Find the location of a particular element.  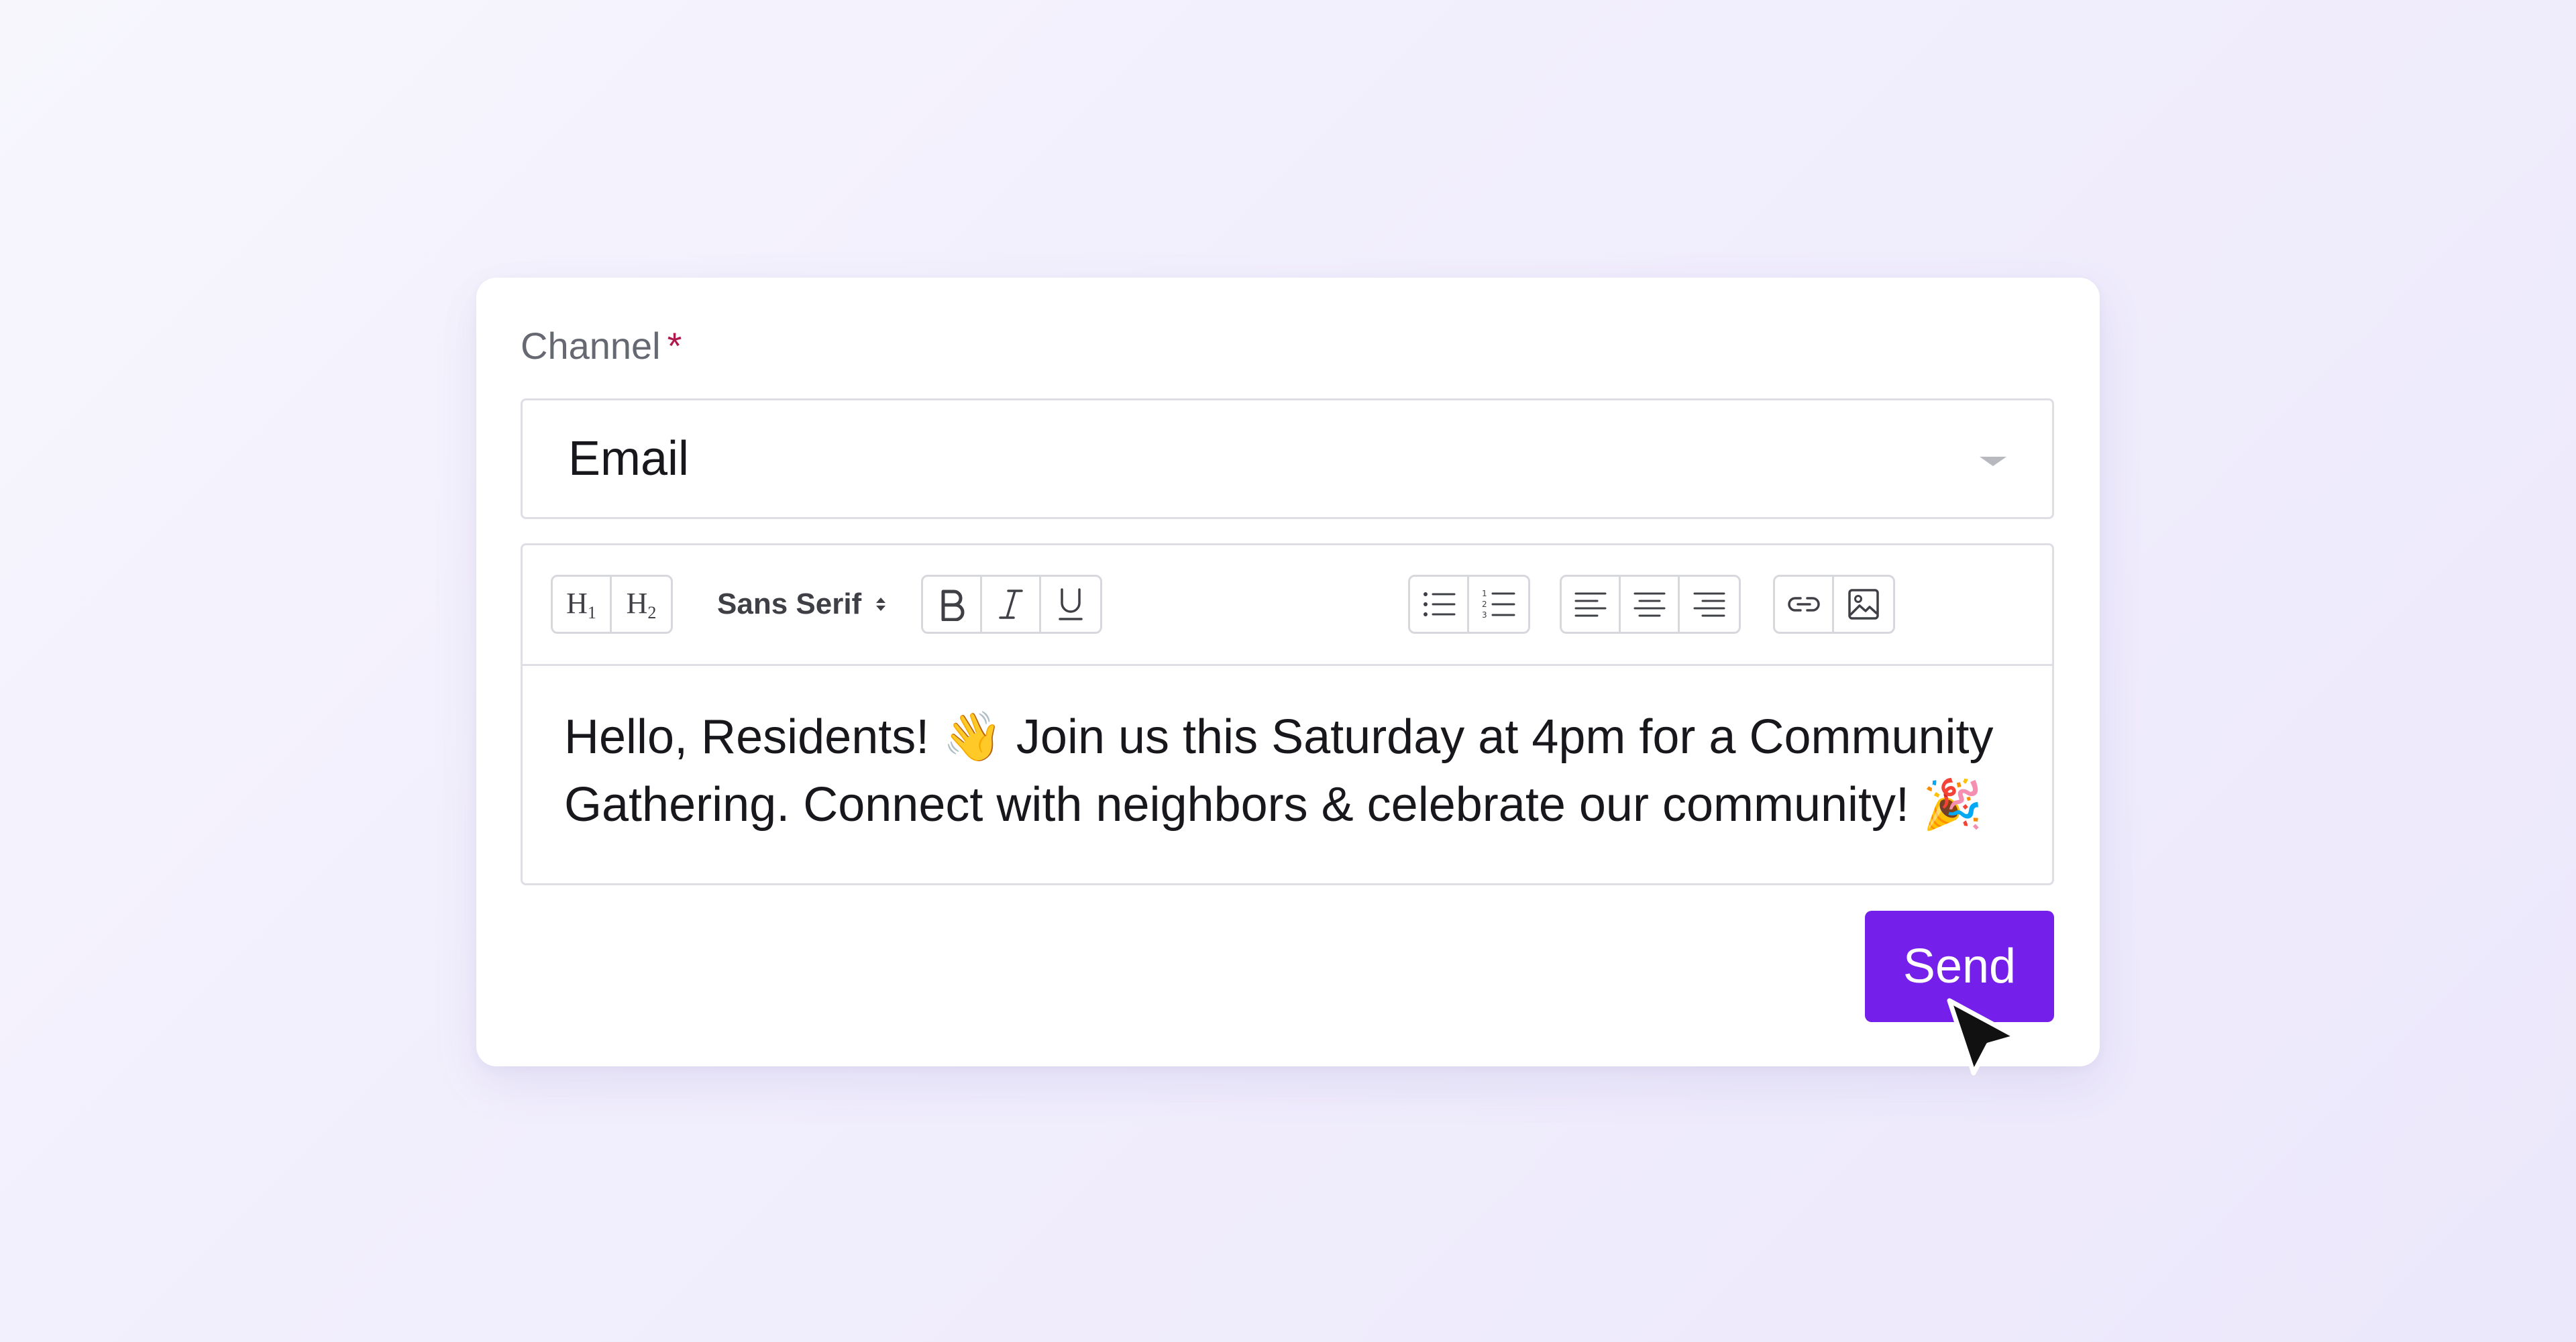

bullet-list-button is located at coordinates (1439, 604).